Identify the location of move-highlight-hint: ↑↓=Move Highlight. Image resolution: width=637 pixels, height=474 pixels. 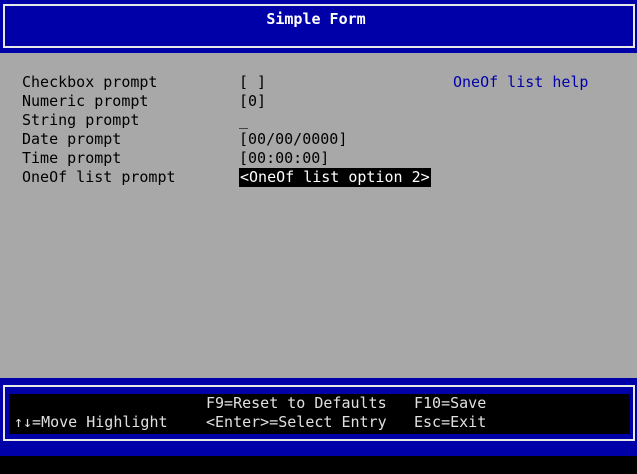
(91, 422).